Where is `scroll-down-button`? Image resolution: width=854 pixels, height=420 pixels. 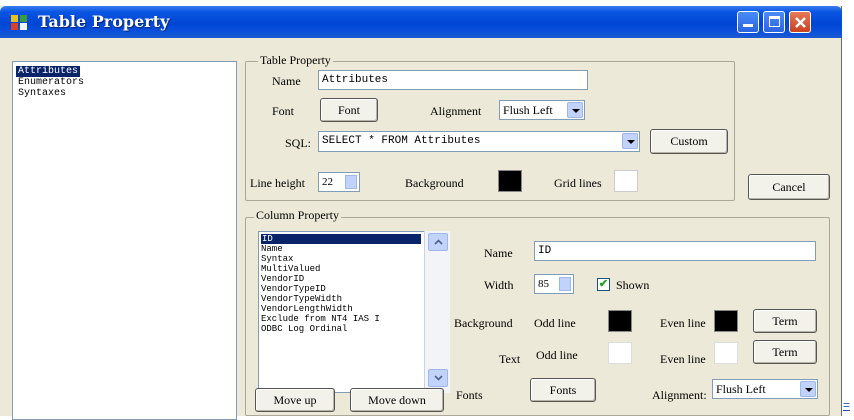
scroll-down-button is located at coordinates (438, 378).